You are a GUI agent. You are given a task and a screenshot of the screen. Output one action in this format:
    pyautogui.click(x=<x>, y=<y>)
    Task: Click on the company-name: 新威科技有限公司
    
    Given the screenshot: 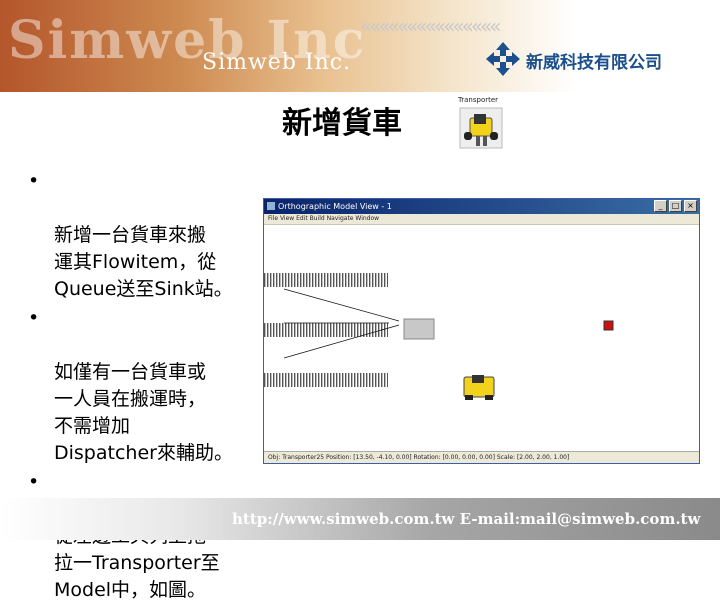 What is the action you would take?
    pyautogui.click(x=594, y=63)
    